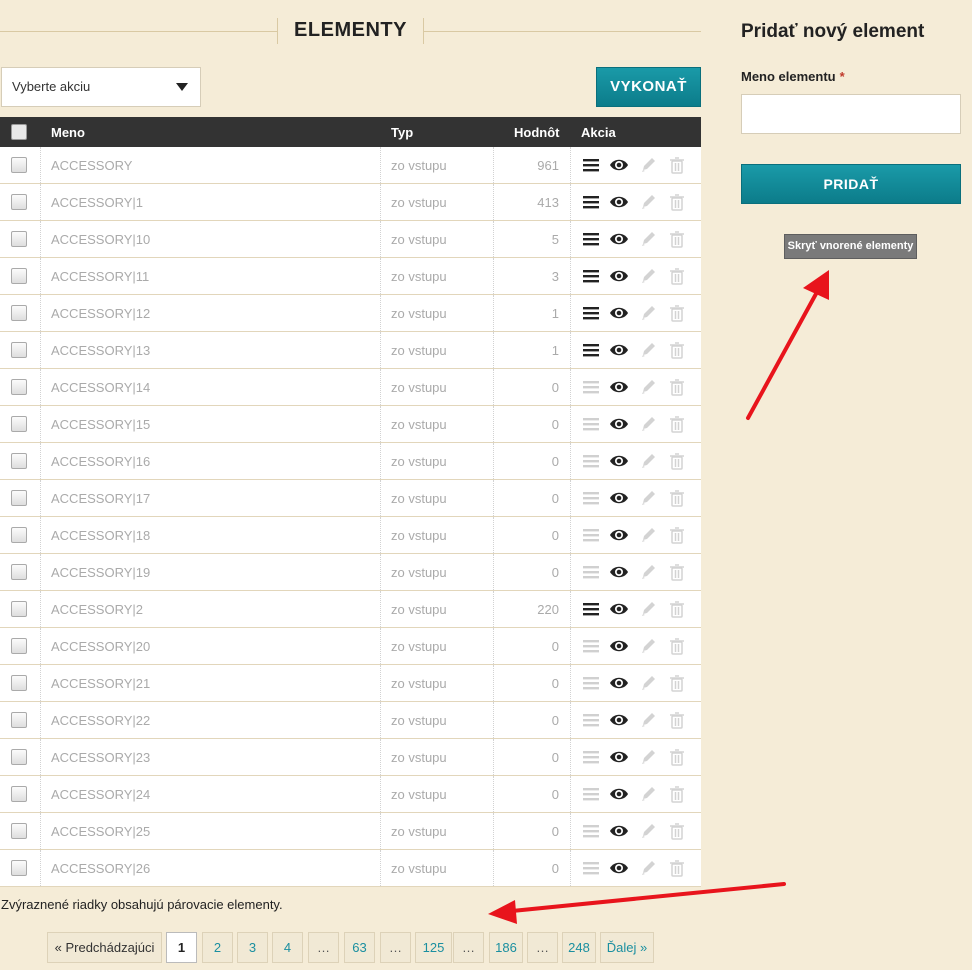 The image size is (972, 970). Describe the element at coordinates (359, 947) in the screenshot. I see `pagination-page: 63` at that location.